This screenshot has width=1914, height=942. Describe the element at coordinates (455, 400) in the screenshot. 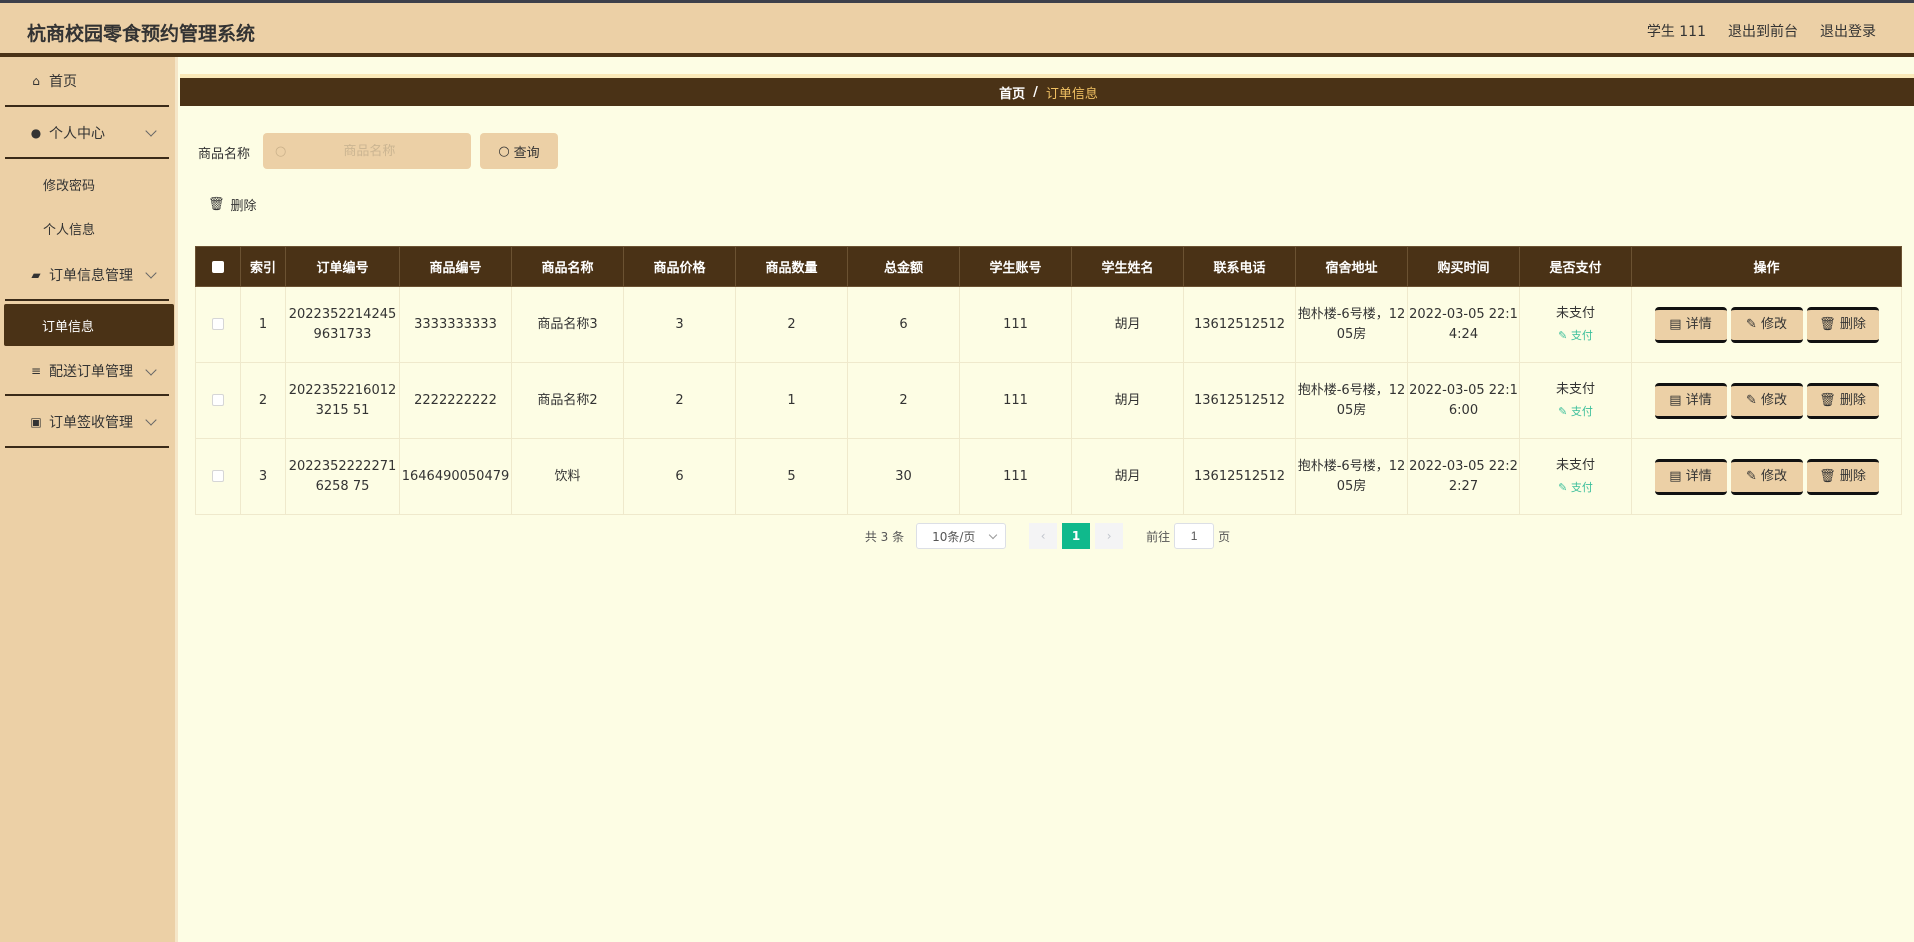

I see `cell-goods-no: 2222222222` at that location.